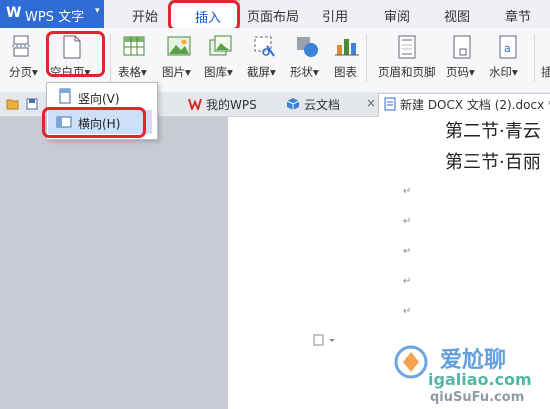  I want to click on wps-logo-icon, so click(195, 105).